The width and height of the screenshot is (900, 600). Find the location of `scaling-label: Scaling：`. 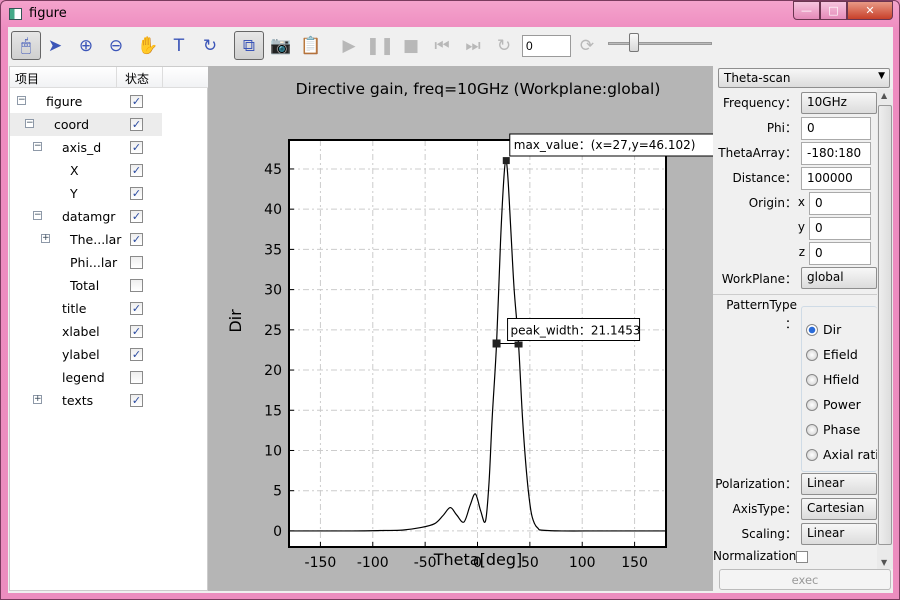

scaling-label: Scaling： is located at coordinates (769, 534).